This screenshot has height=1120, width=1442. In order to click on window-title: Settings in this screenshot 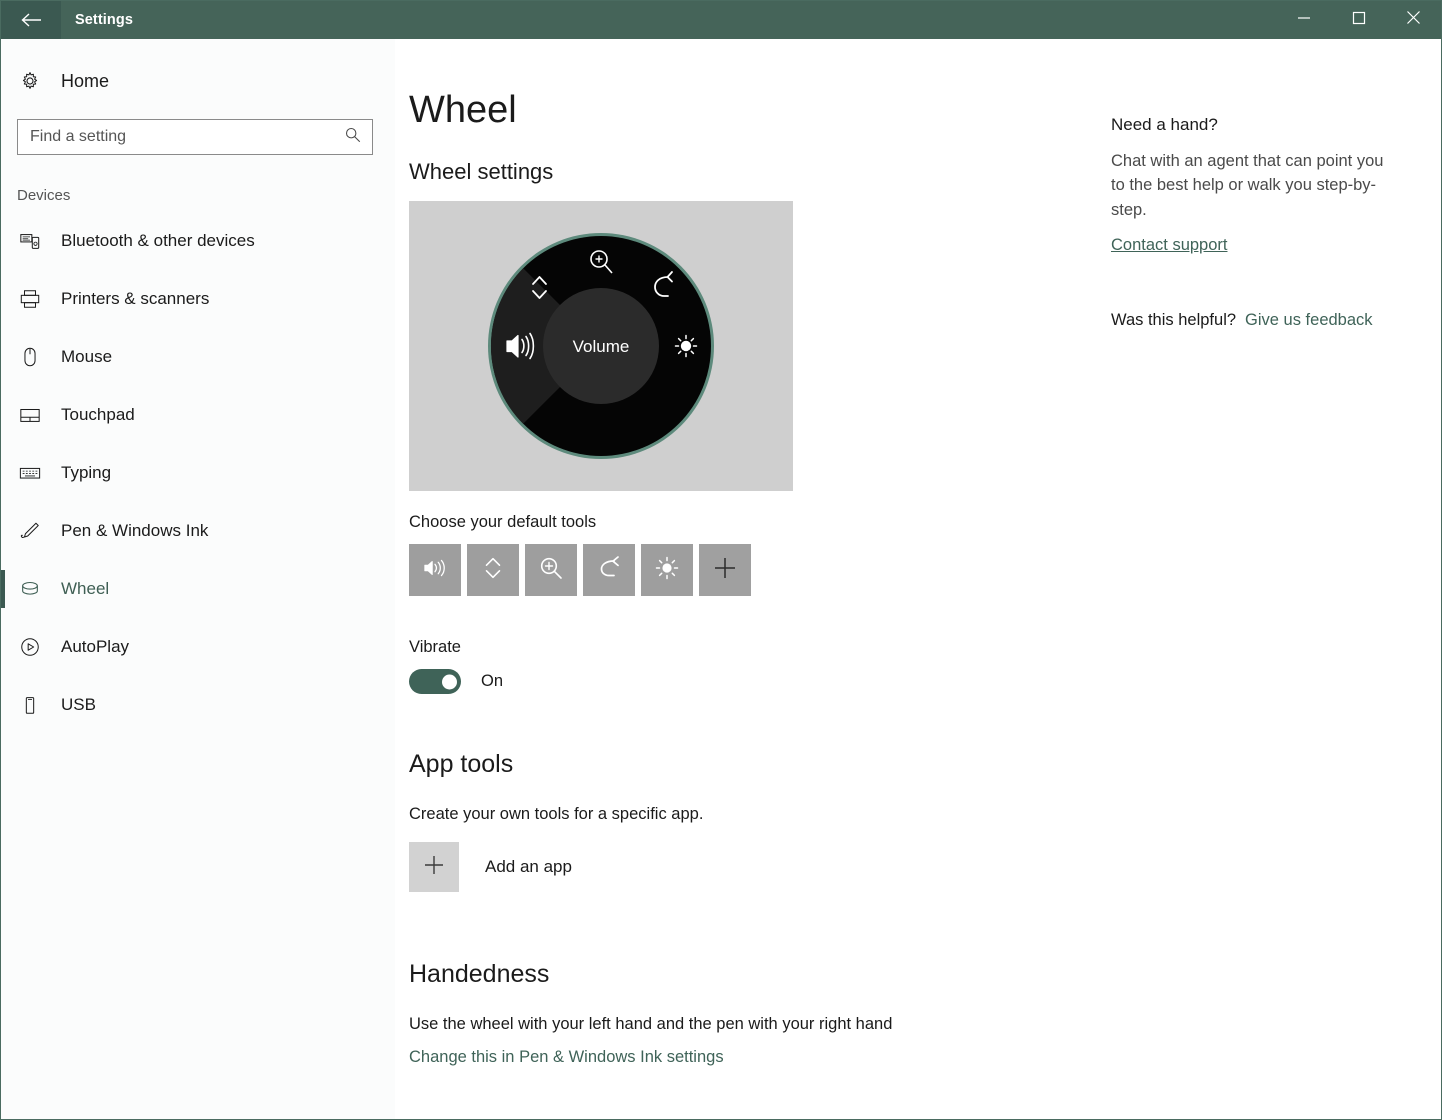, I will do `click(104, 20)`.